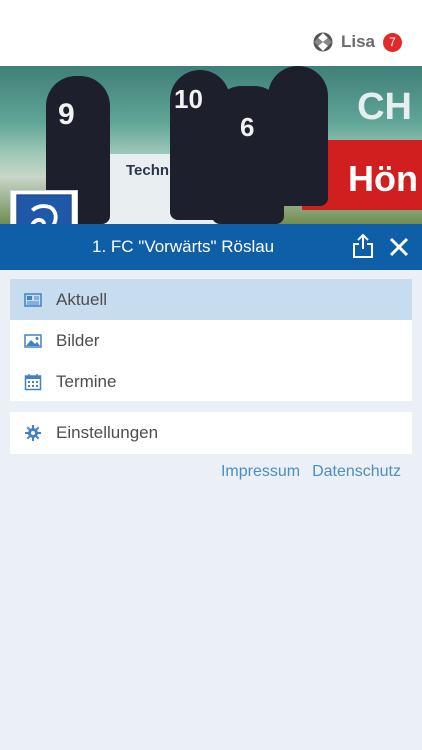  Describe the element at coordinates (399, 247) in the screenshot. I see `close-icon` at that location.